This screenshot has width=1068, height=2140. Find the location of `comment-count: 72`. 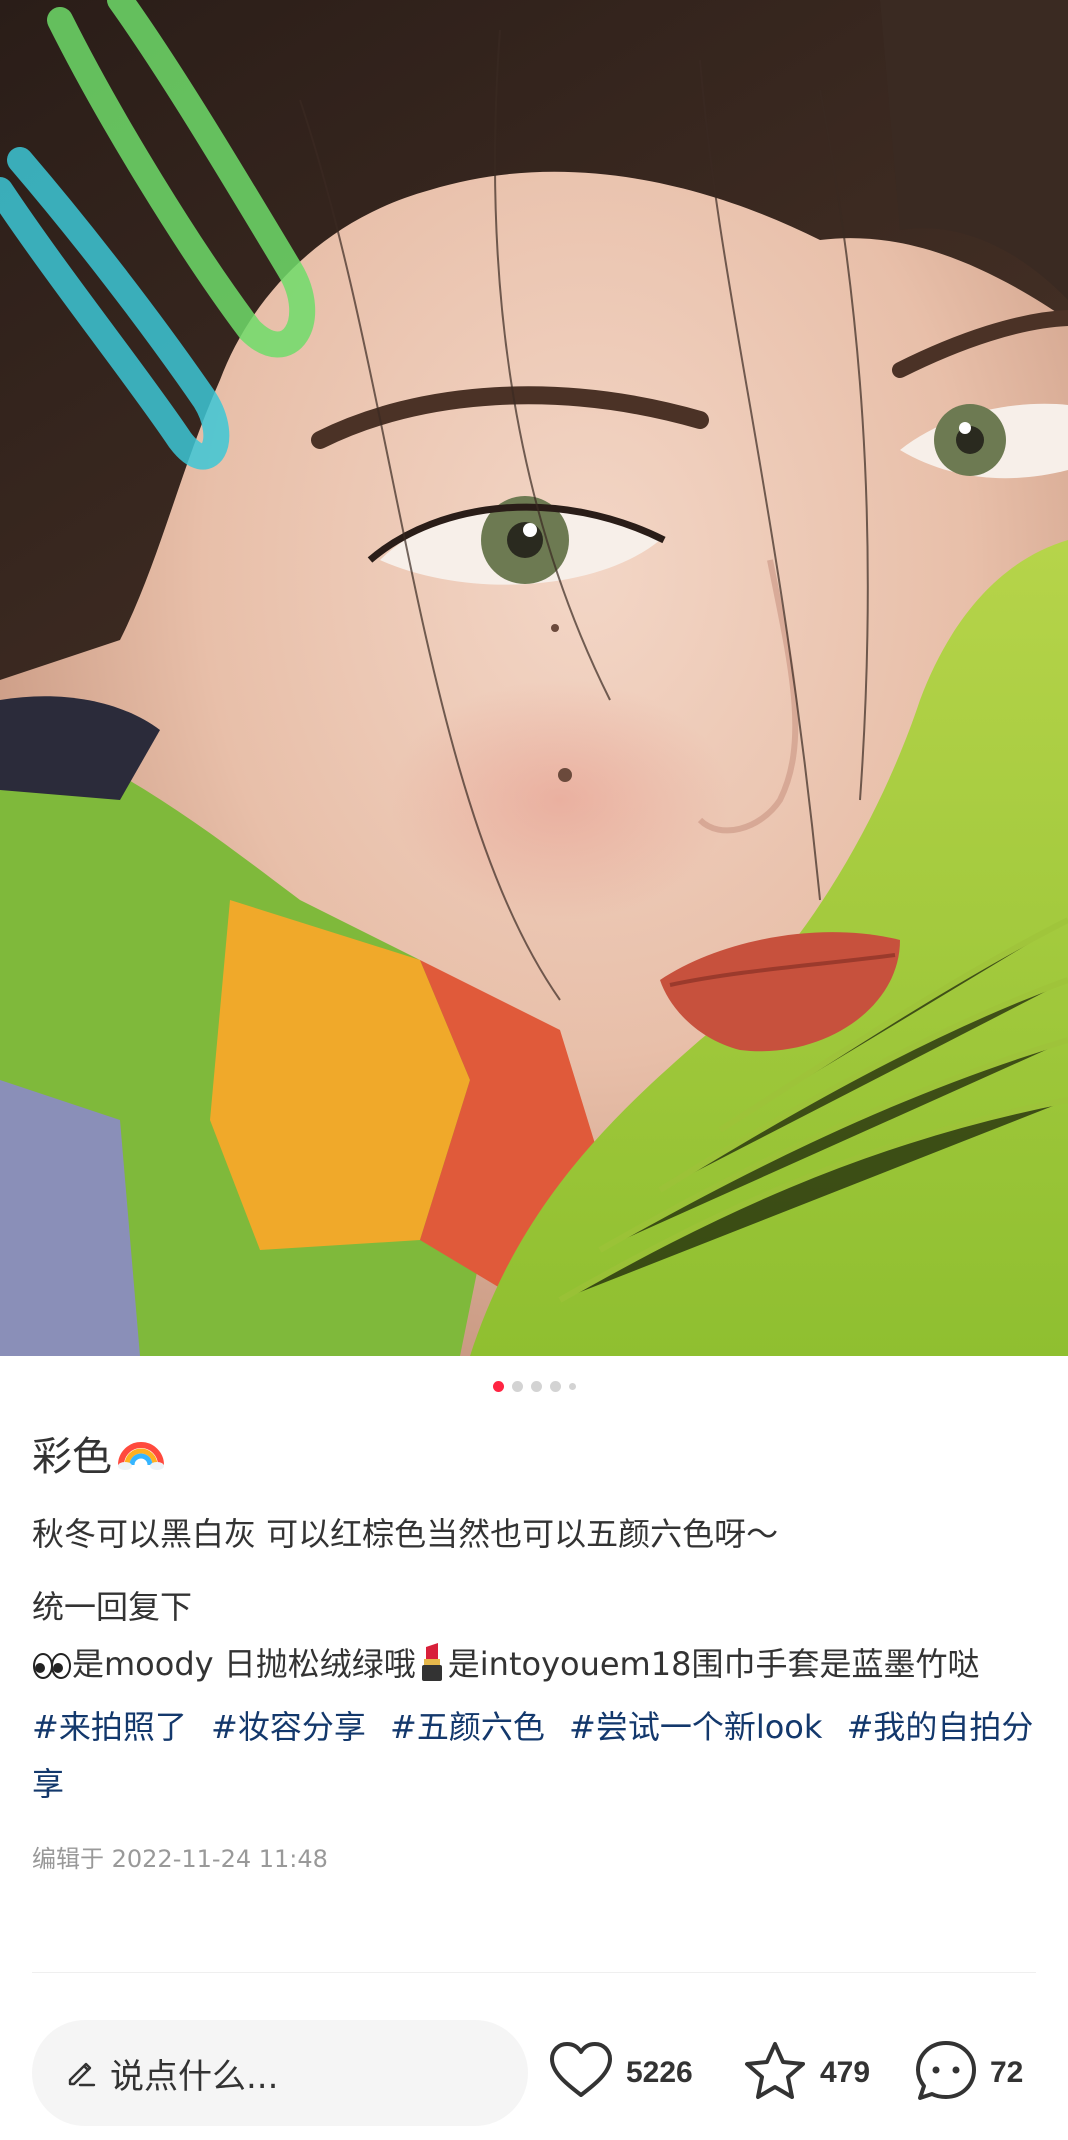

comment-count: 72 is located at coordinates (1007, 2072).